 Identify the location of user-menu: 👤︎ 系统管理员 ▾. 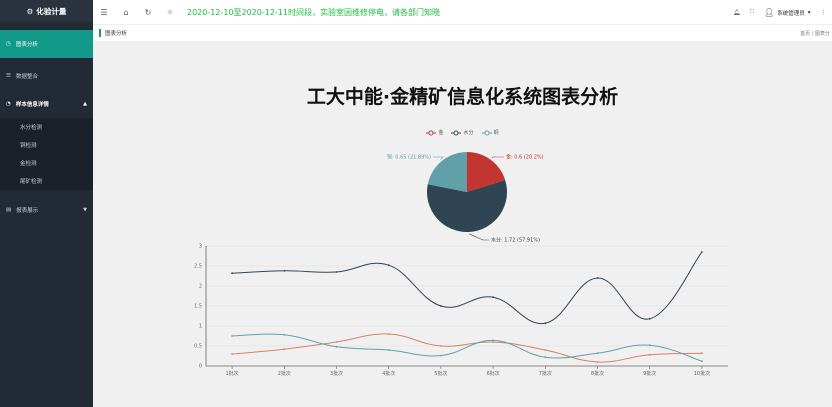
(787, 12).